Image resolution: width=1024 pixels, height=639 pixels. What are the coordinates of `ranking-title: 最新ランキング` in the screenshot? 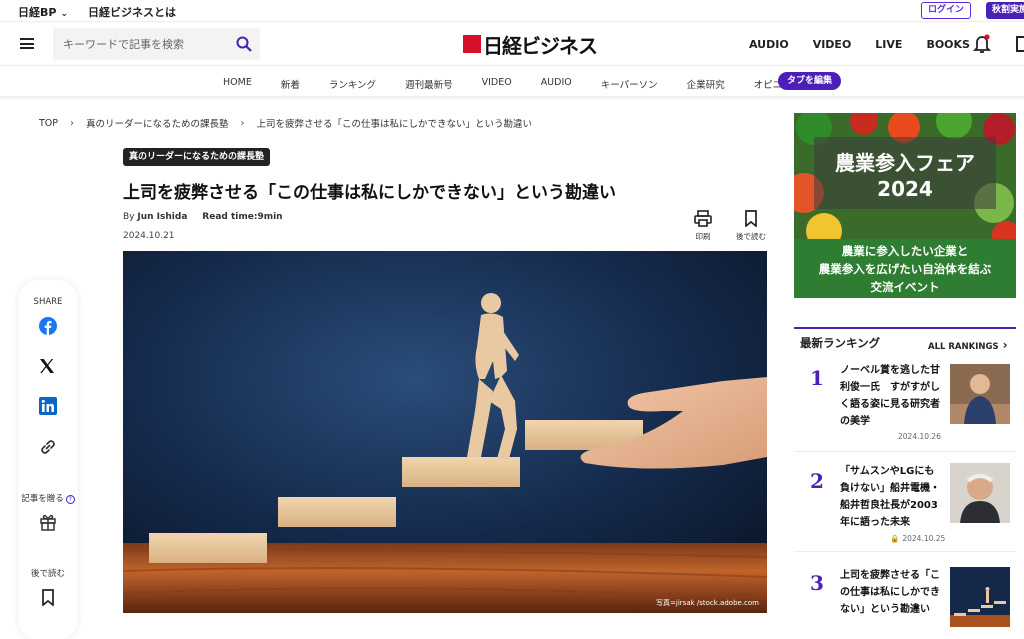 It's located at (840, 343).